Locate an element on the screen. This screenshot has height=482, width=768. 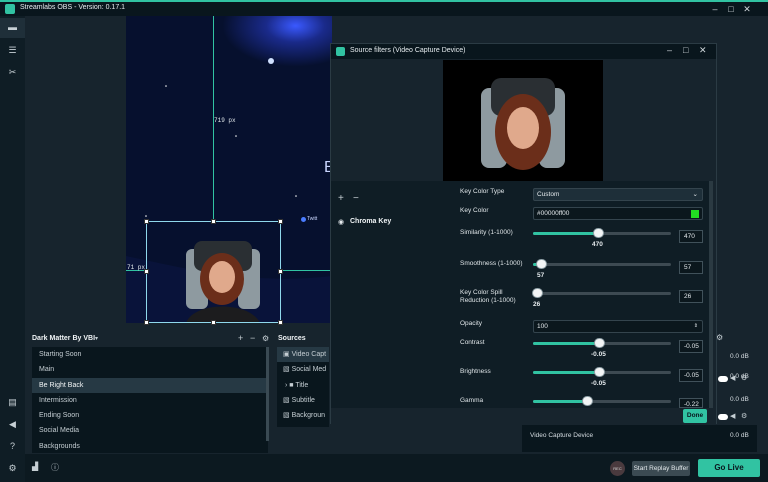
scene-item-active: Be Right Back is located at coordinates (150, 385).